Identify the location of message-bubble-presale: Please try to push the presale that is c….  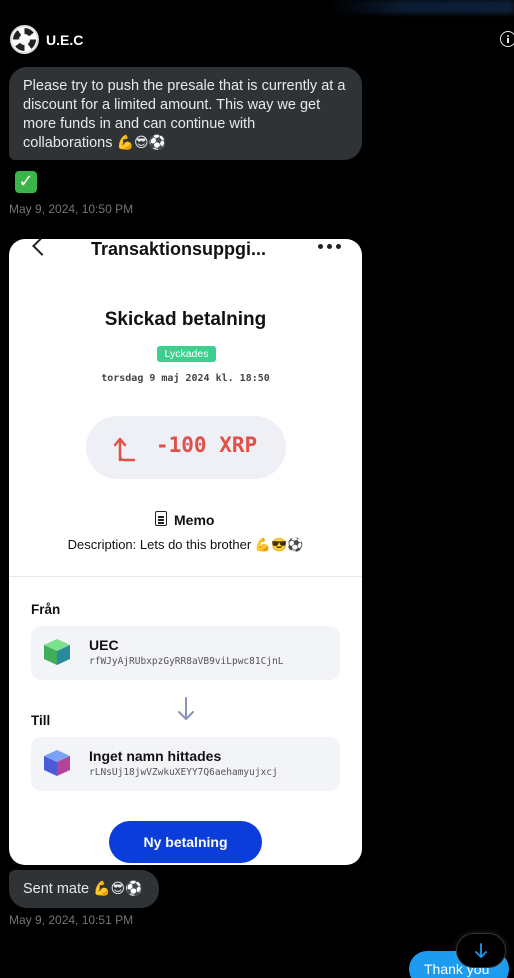
(185, 113).